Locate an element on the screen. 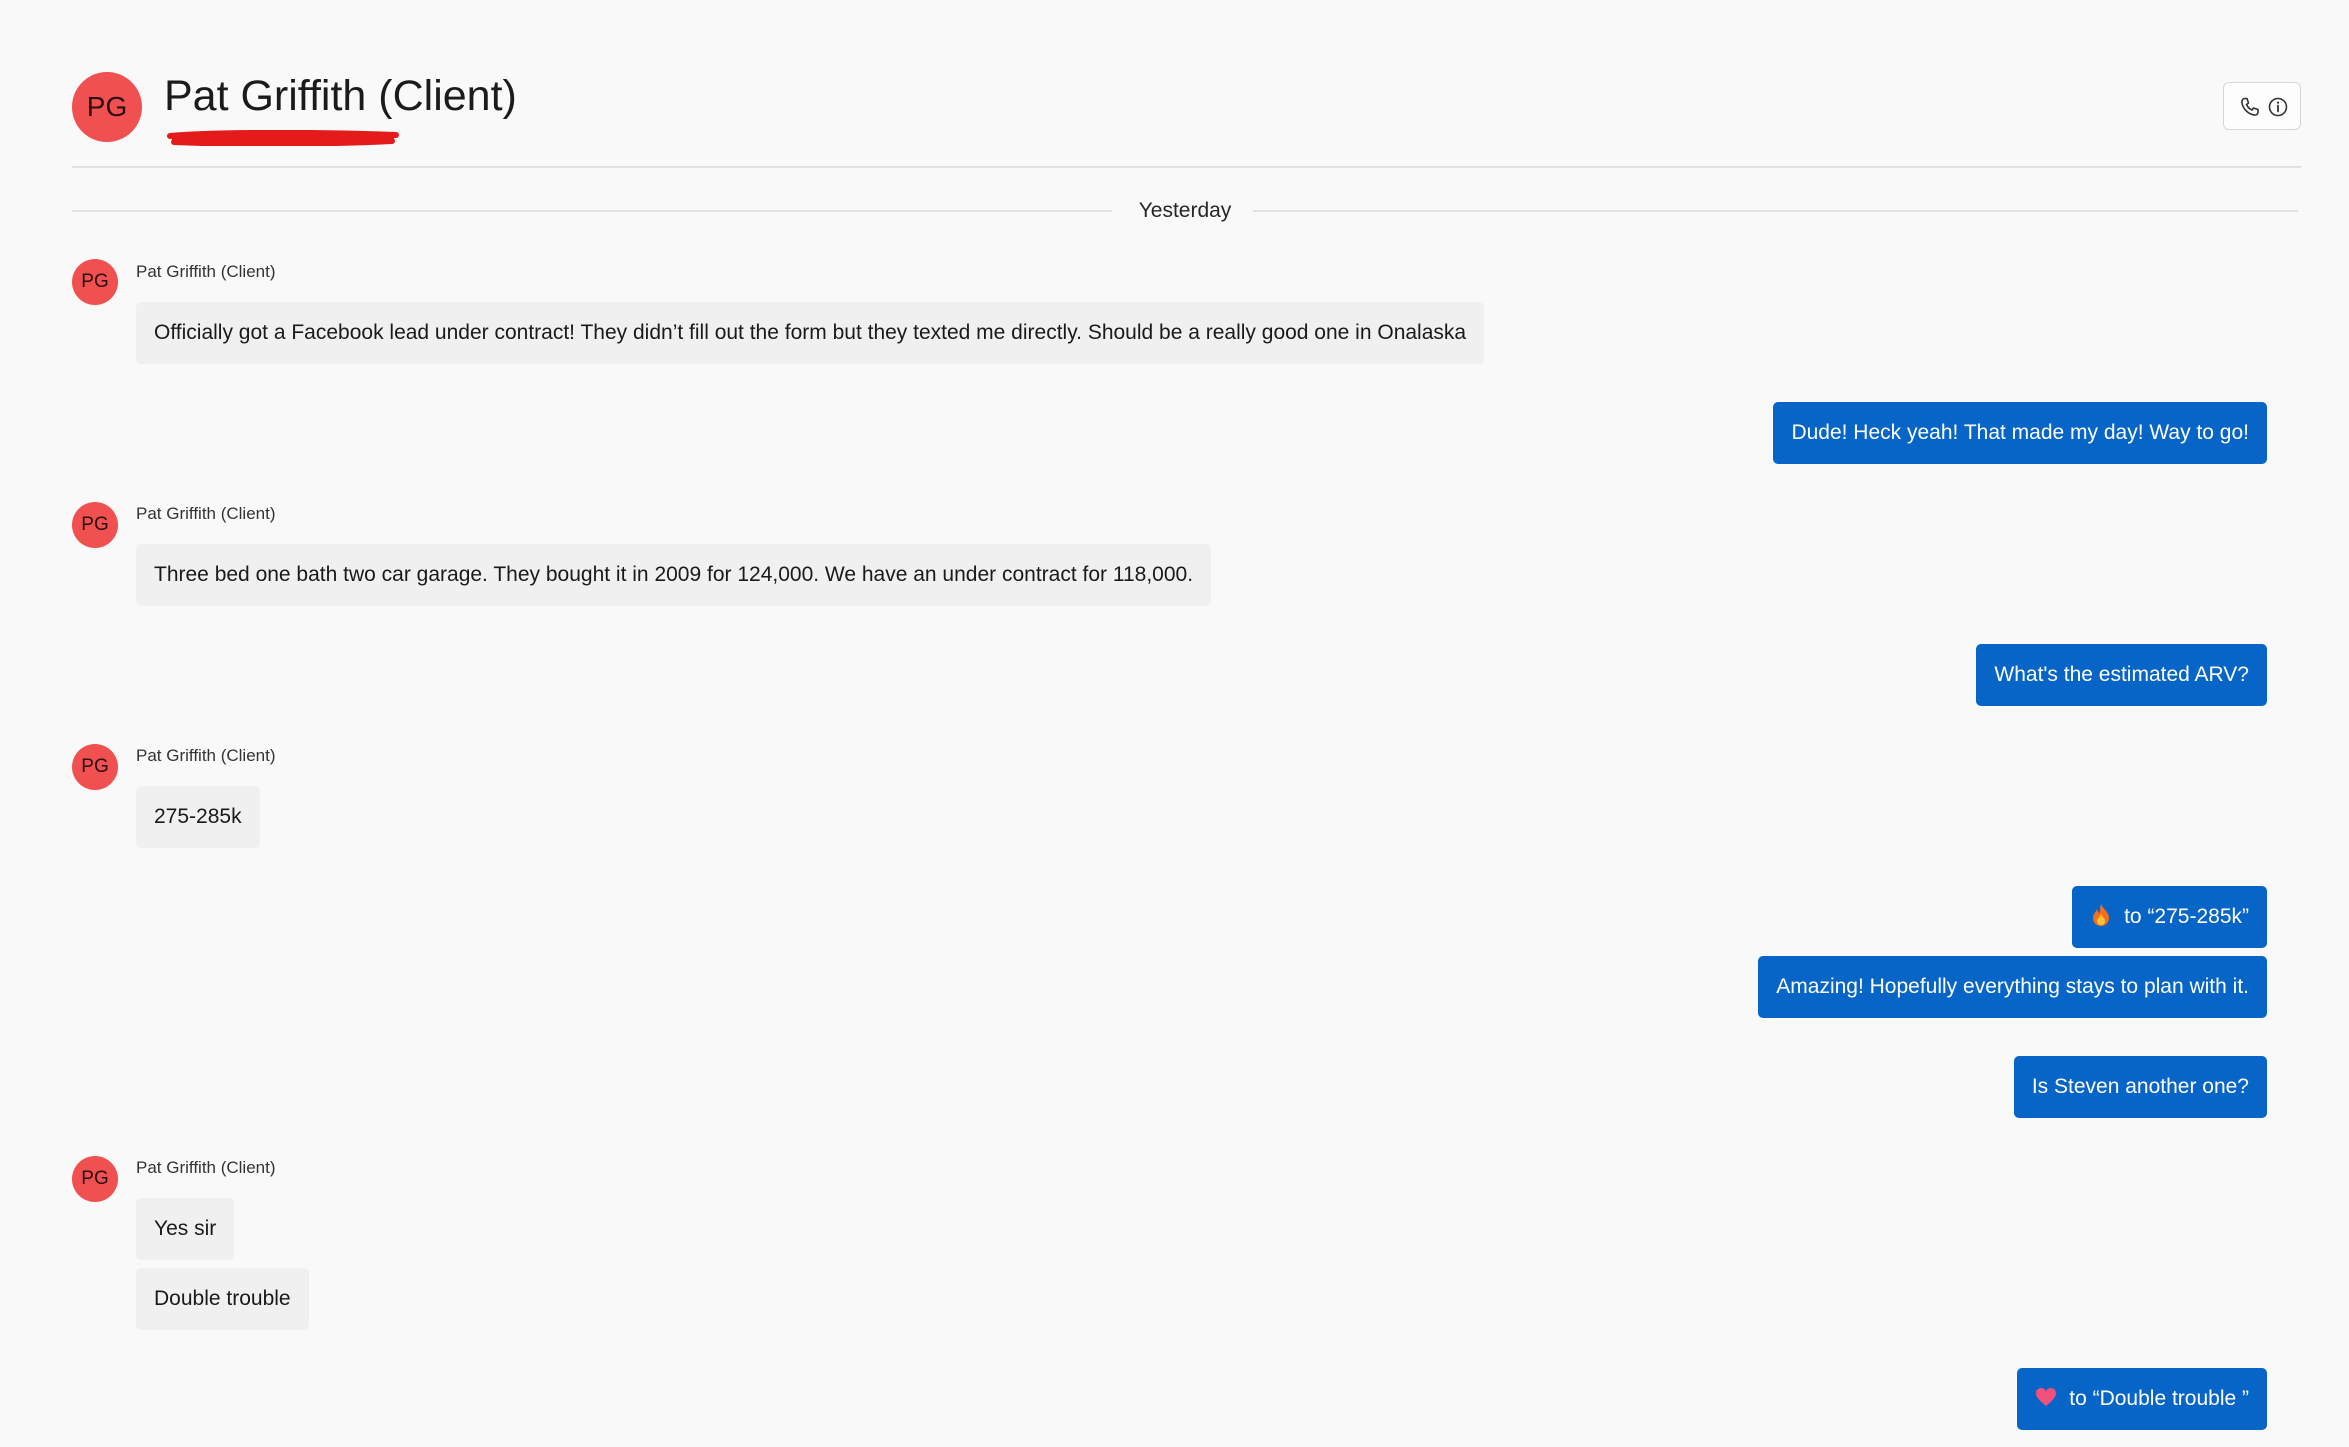 This screenshot has height=1447, width=2349. reaction-bubble: to “Double trouble ” is located at coordinates (2142, 1399).